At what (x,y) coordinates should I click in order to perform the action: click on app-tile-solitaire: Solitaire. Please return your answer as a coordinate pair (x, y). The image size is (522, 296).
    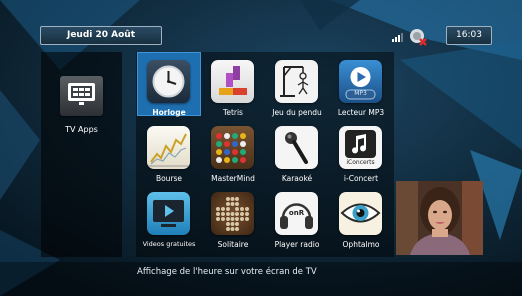
    Looking at the image, I should click on (233, 216).